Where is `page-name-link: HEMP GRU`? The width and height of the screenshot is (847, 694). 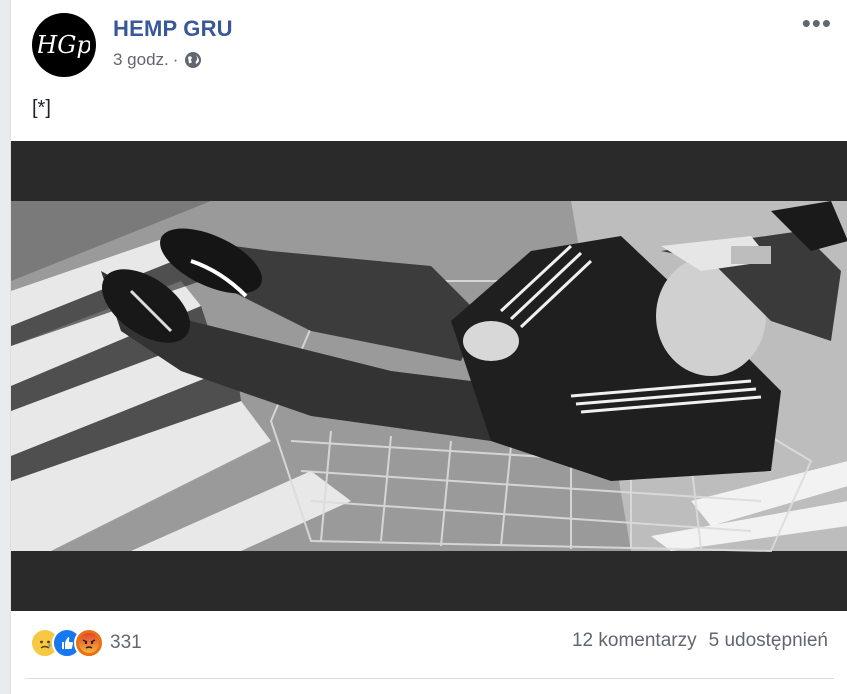 page-name-link: HEMP GRU is located at coordinates (173, 29).